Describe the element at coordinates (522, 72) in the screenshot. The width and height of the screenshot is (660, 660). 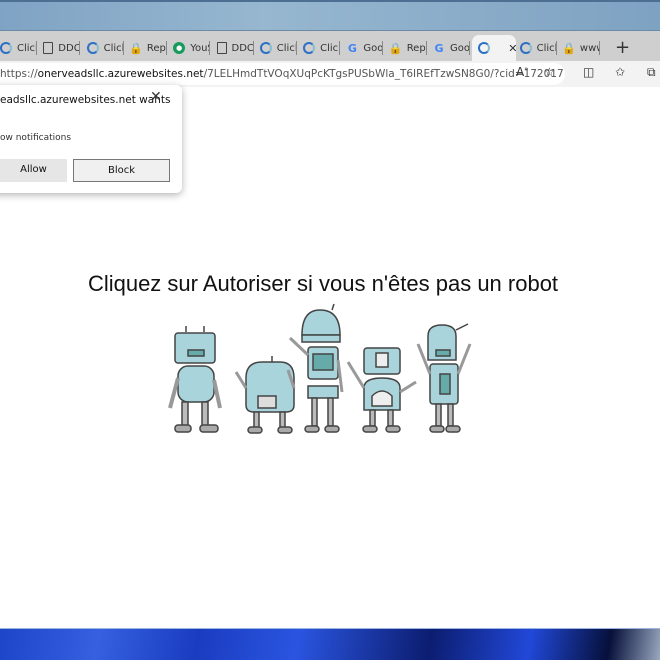
I see `read-aloud-icon: A»` at that location.